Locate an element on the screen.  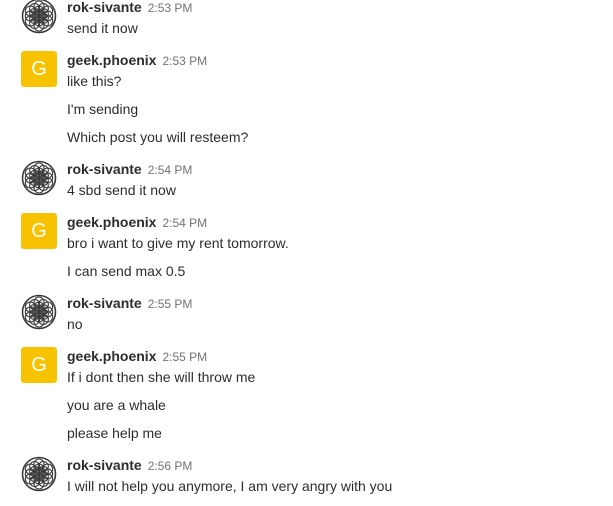
message-text: please help me is located at coordinates (114, 433).